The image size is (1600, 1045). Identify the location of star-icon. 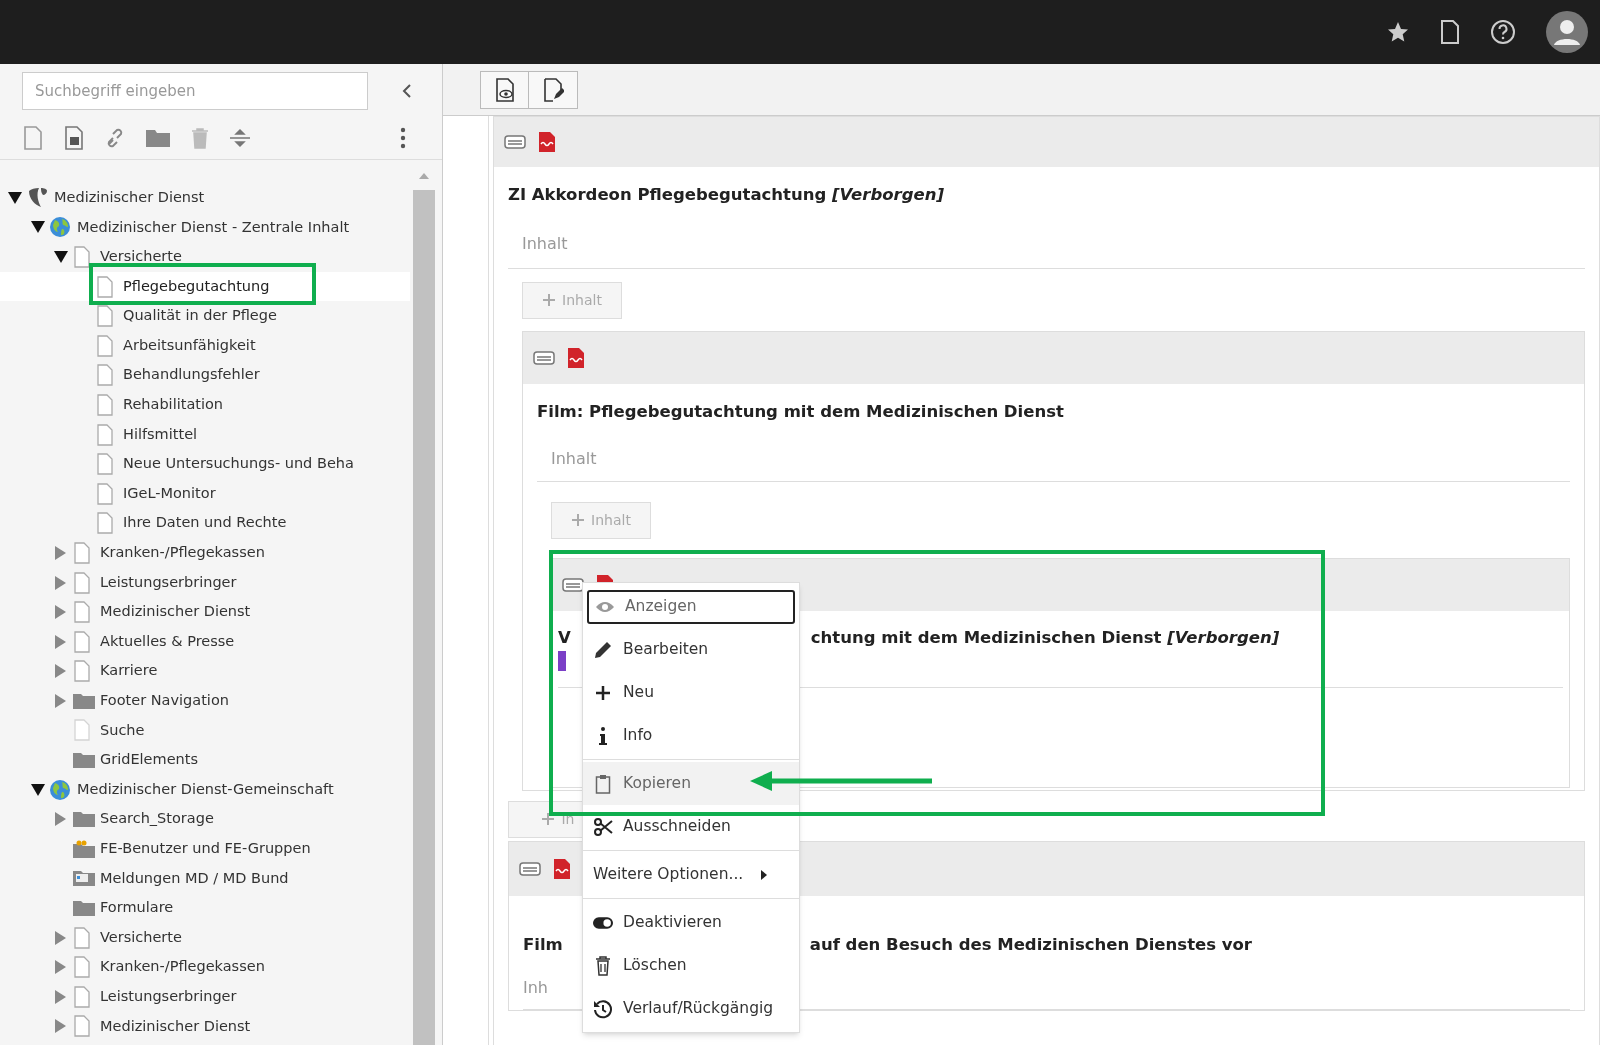
(1398, 32).